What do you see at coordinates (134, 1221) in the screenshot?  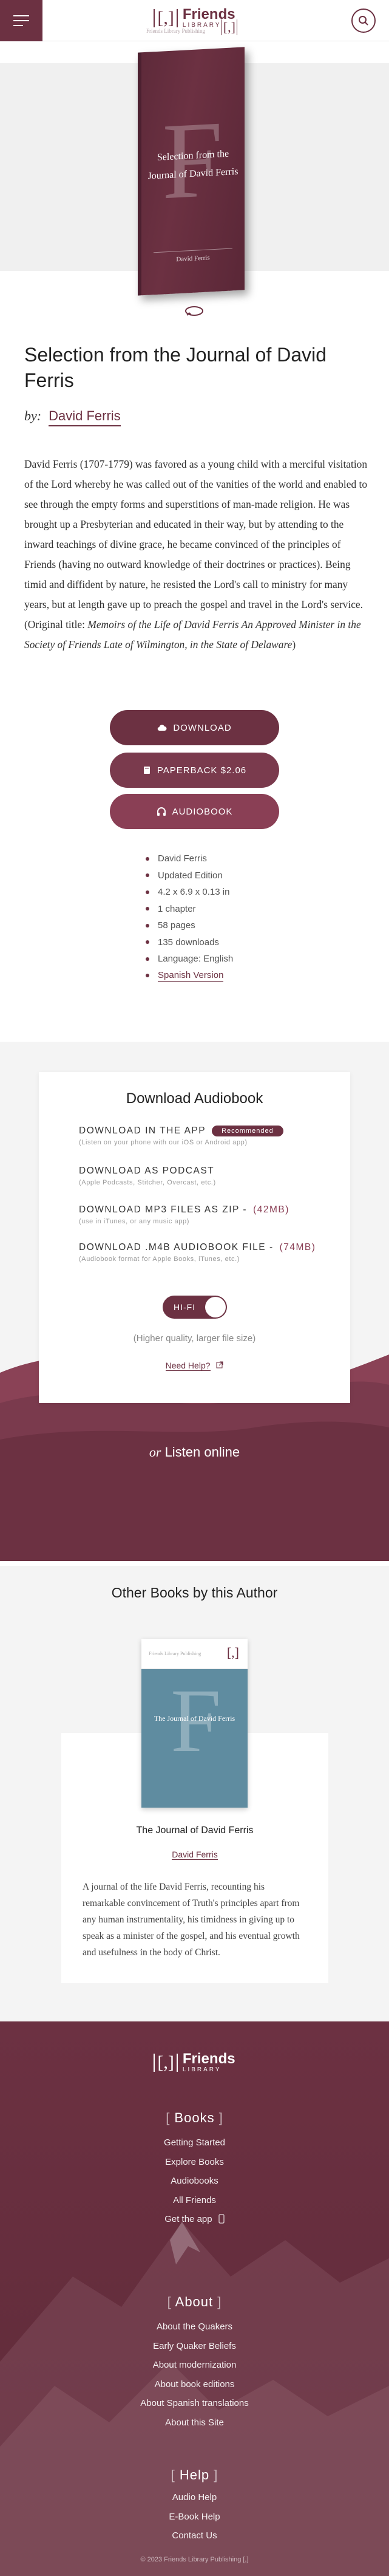 I see `option-sub: (use in iTunes, or any music app)` at bounding box center [134, 1221].